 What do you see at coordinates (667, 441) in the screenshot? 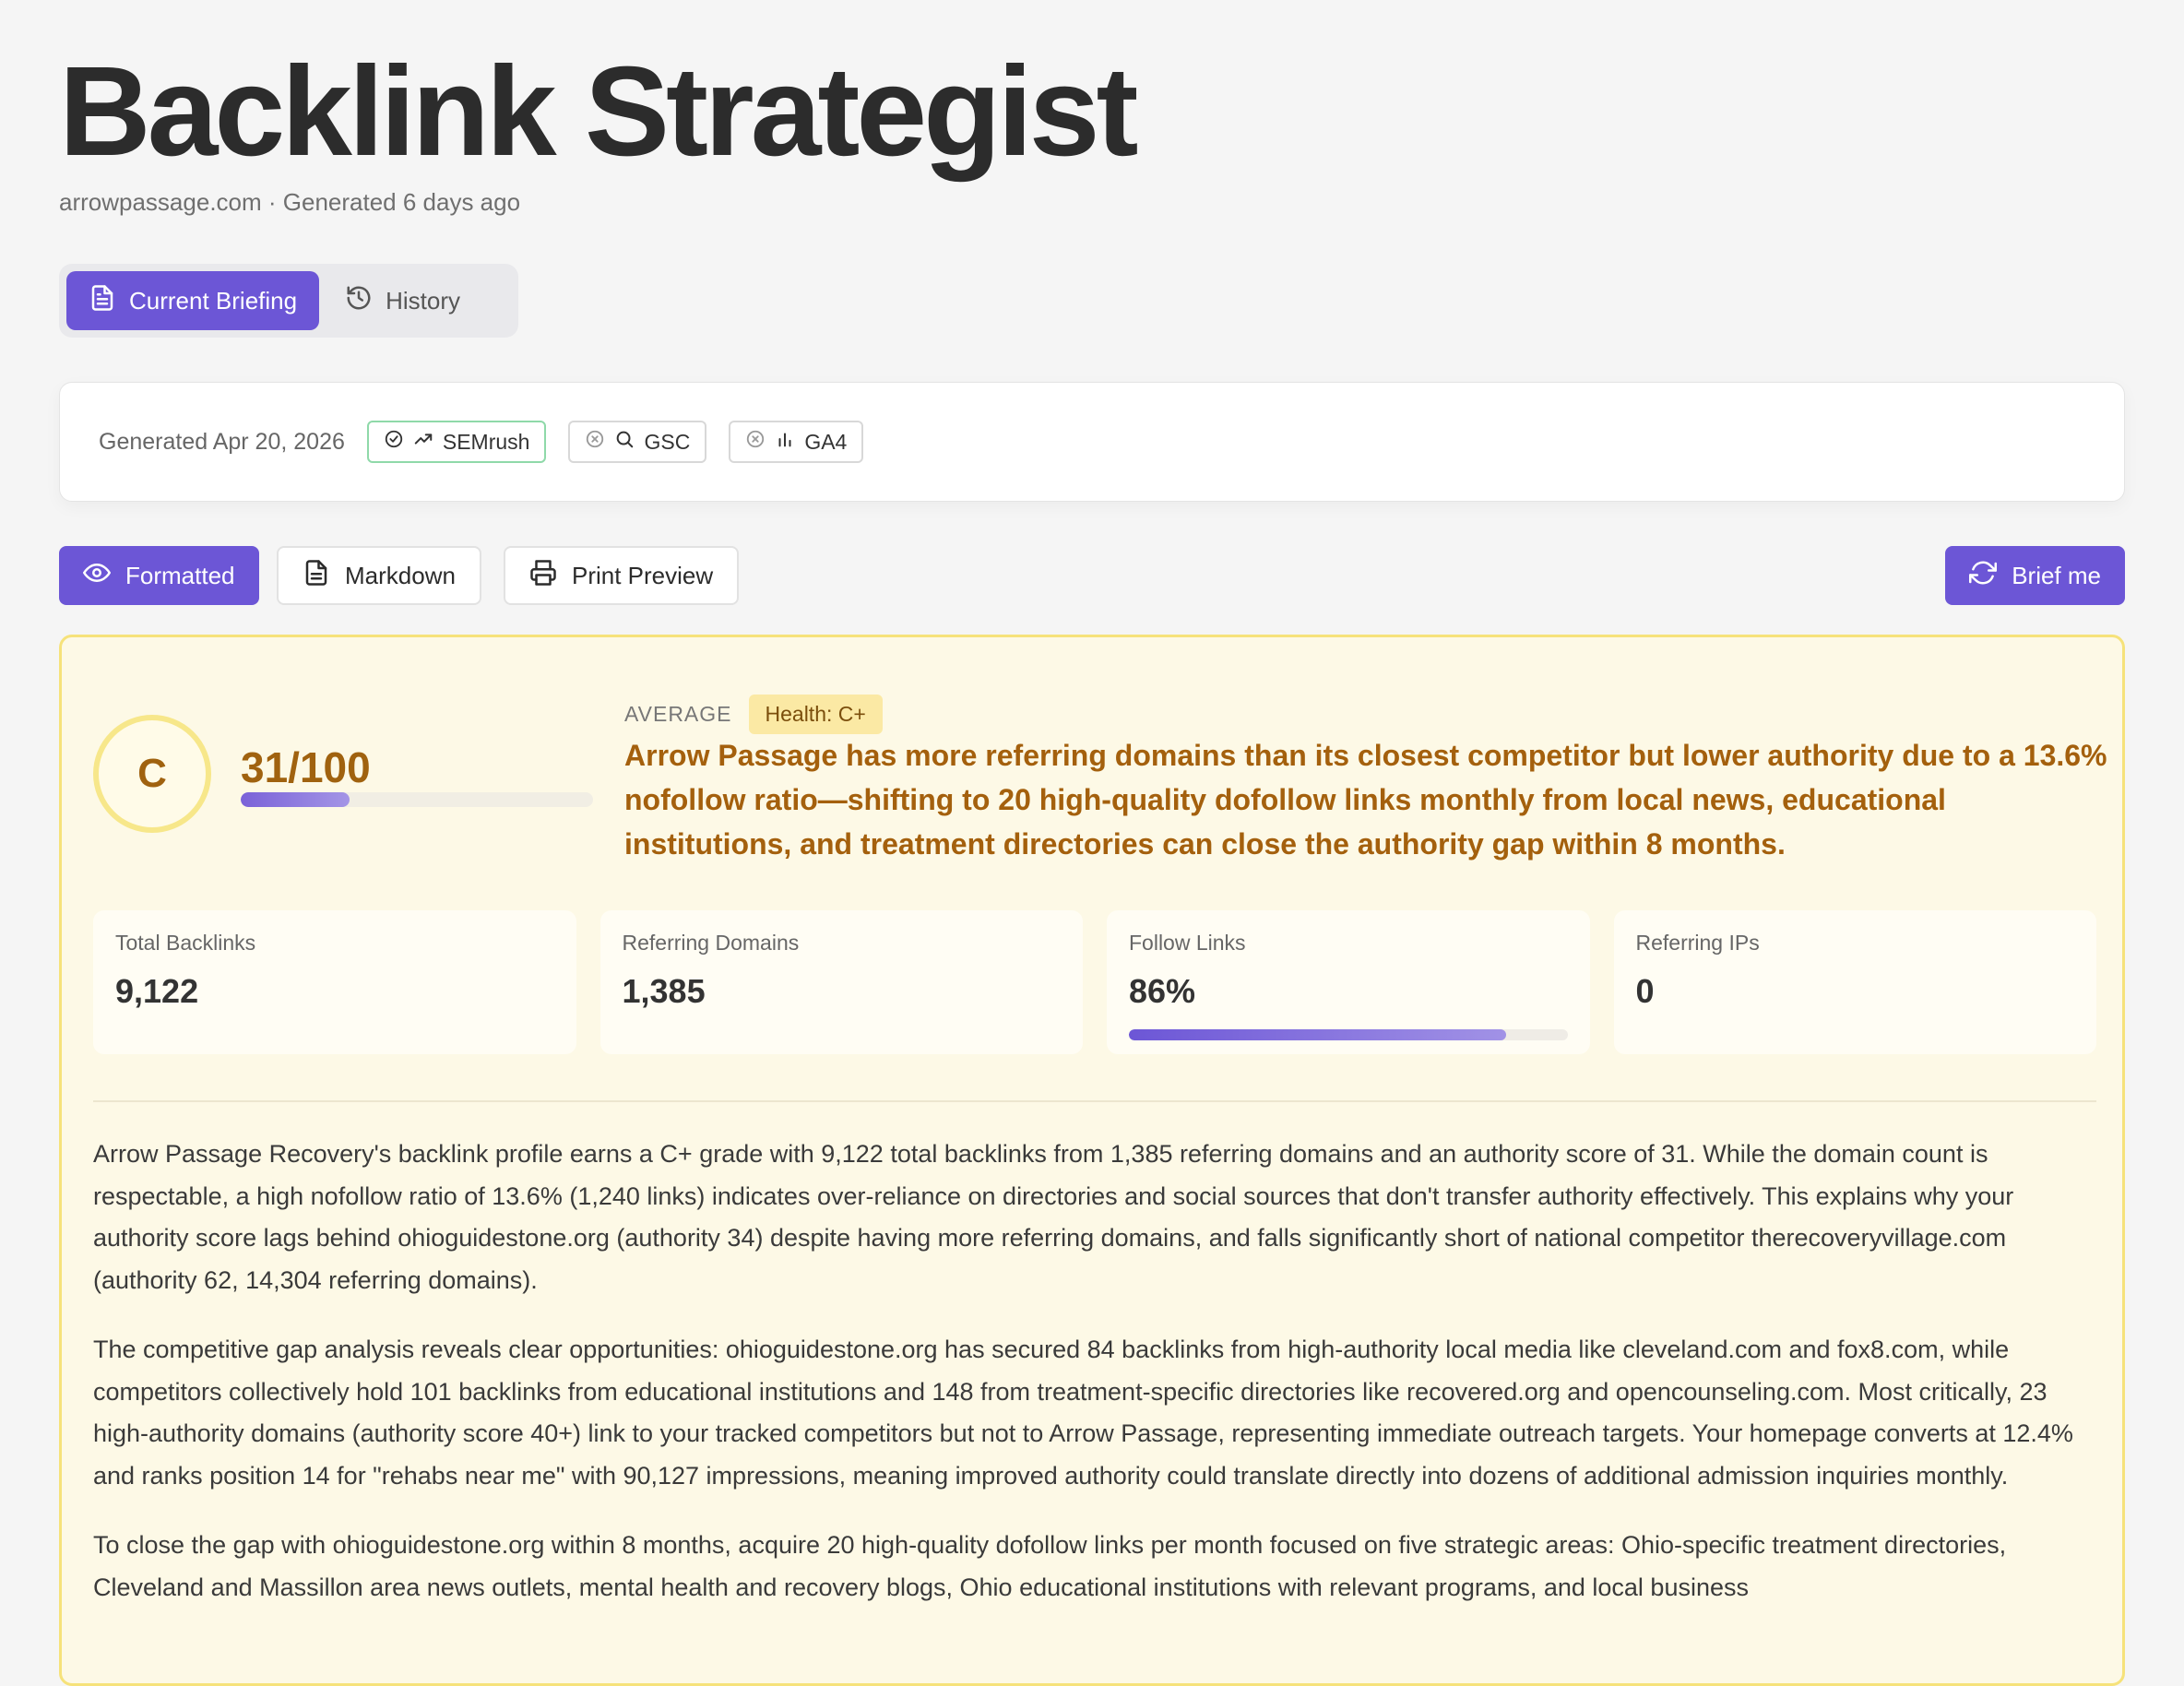
I see `source-label: GSC` at bounding box center [667, 441].